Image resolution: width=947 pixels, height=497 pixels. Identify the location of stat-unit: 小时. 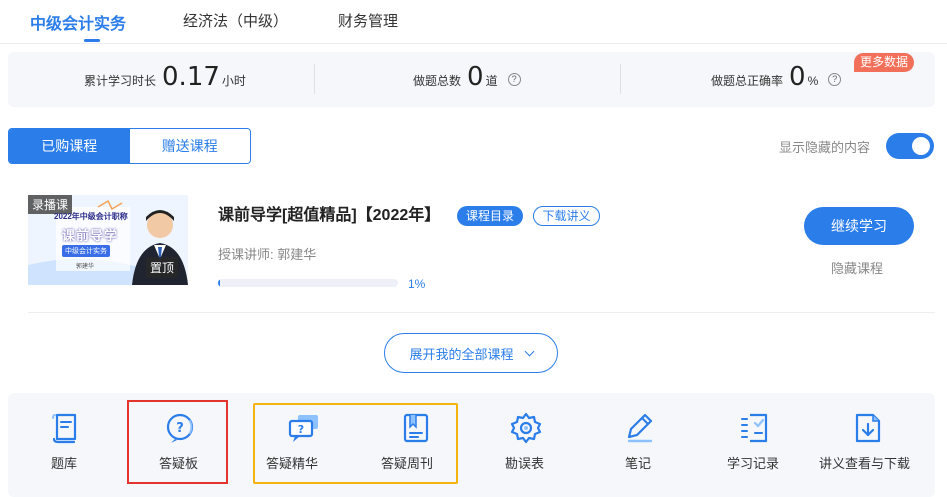
(233, 81).